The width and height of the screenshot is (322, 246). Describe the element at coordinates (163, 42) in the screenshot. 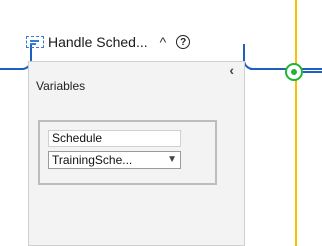

I see `collapse-caret-icon: ^` at that location.